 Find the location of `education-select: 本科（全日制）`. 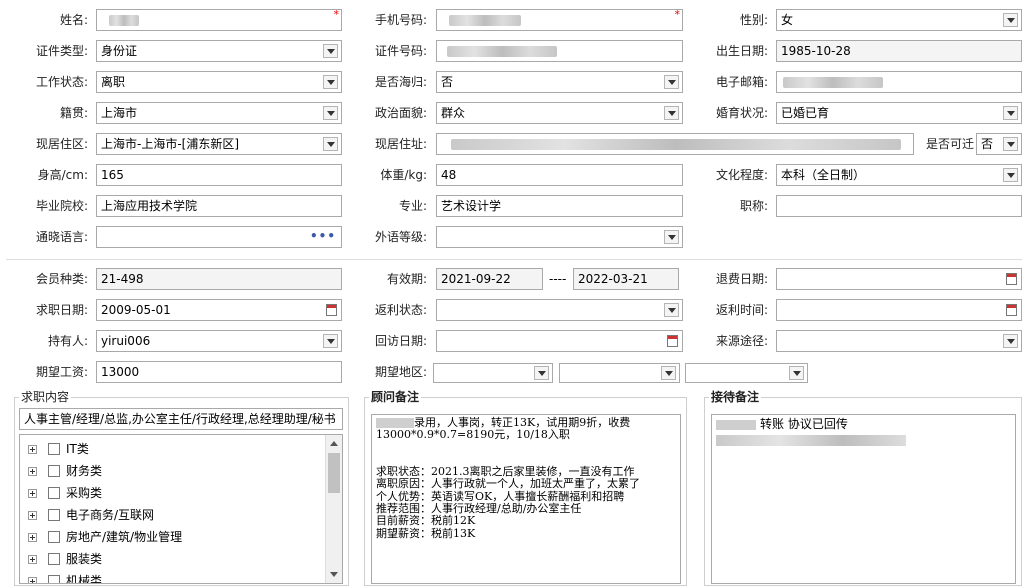

education-select: 本科（全日制） is located at coordinates (899, 175).